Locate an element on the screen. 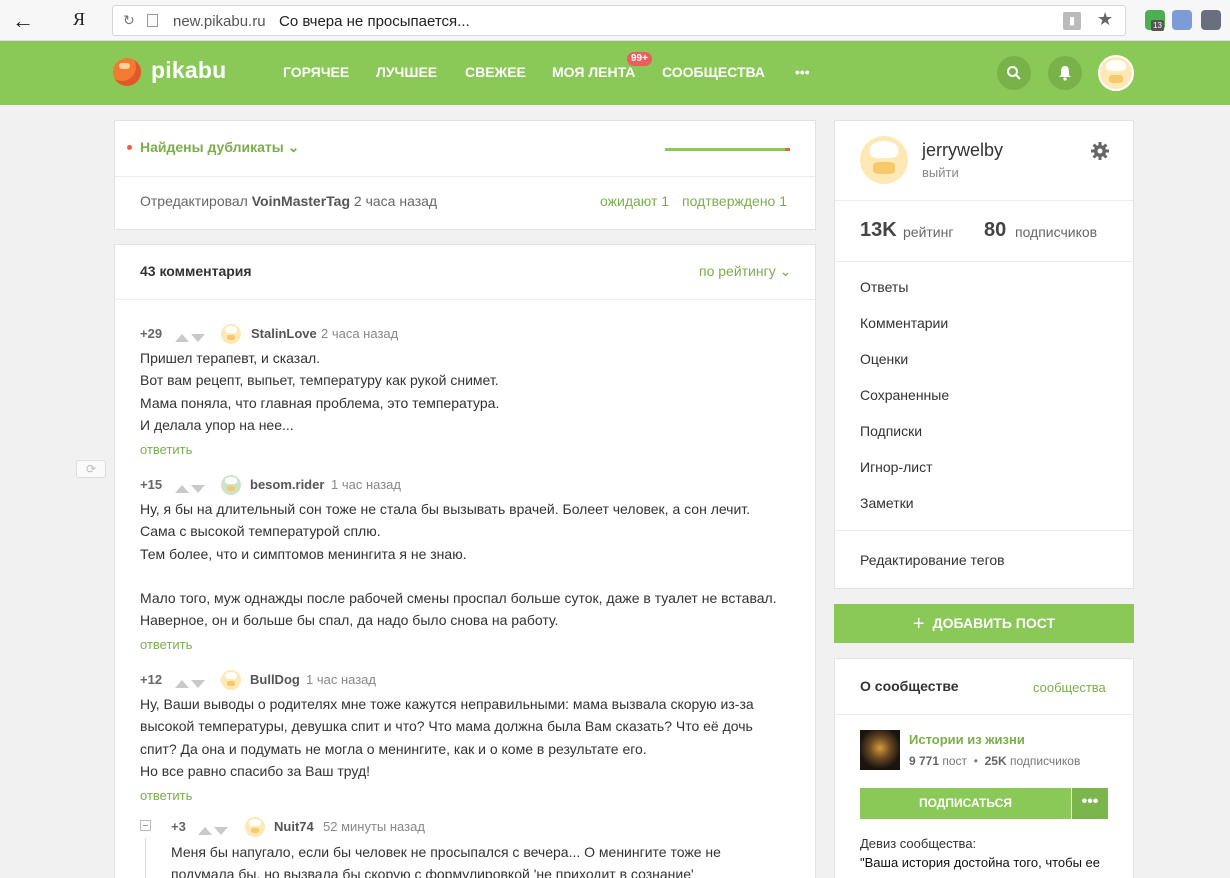 Image resolution: width=1230 pixels, height=878 pixels. motto-label: Девиз сообщества: is located at coordinates (918, 843).